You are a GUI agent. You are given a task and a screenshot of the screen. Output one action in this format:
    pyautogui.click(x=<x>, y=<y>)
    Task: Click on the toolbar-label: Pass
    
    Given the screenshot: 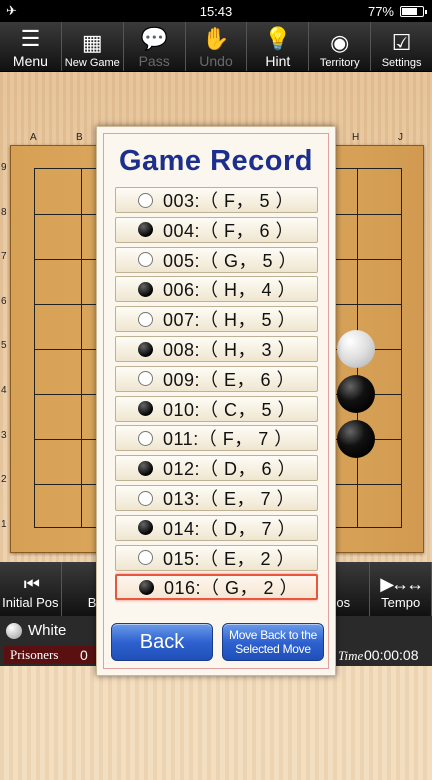 What is the action you would take?
    pyautogui.click(x=154, y=61)
    